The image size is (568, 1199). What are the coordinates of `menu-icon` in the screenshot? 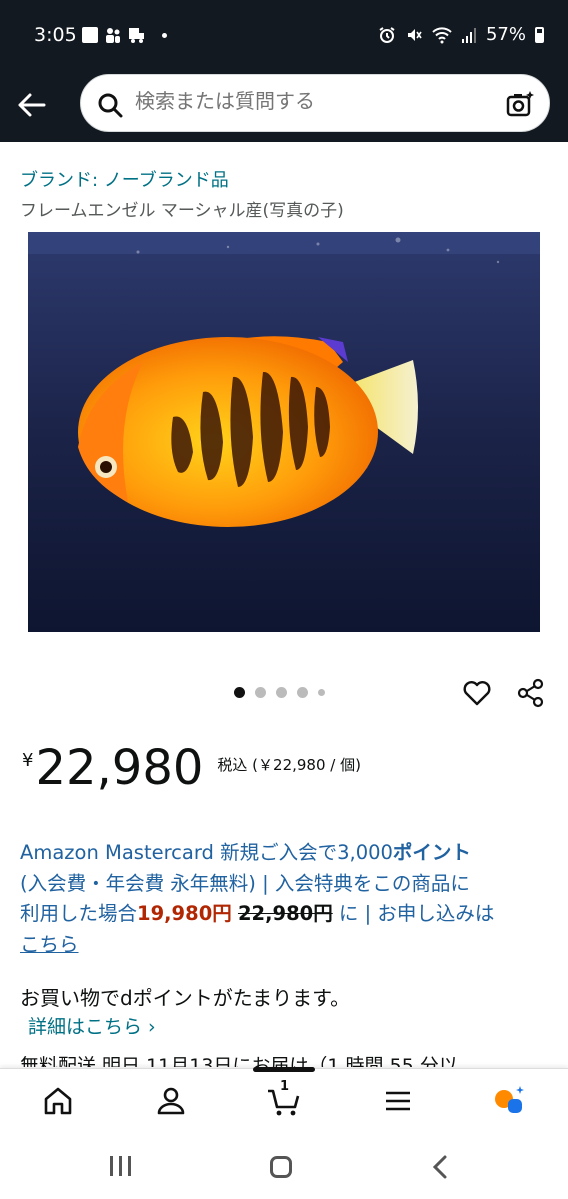 It's located at (398, 1101).